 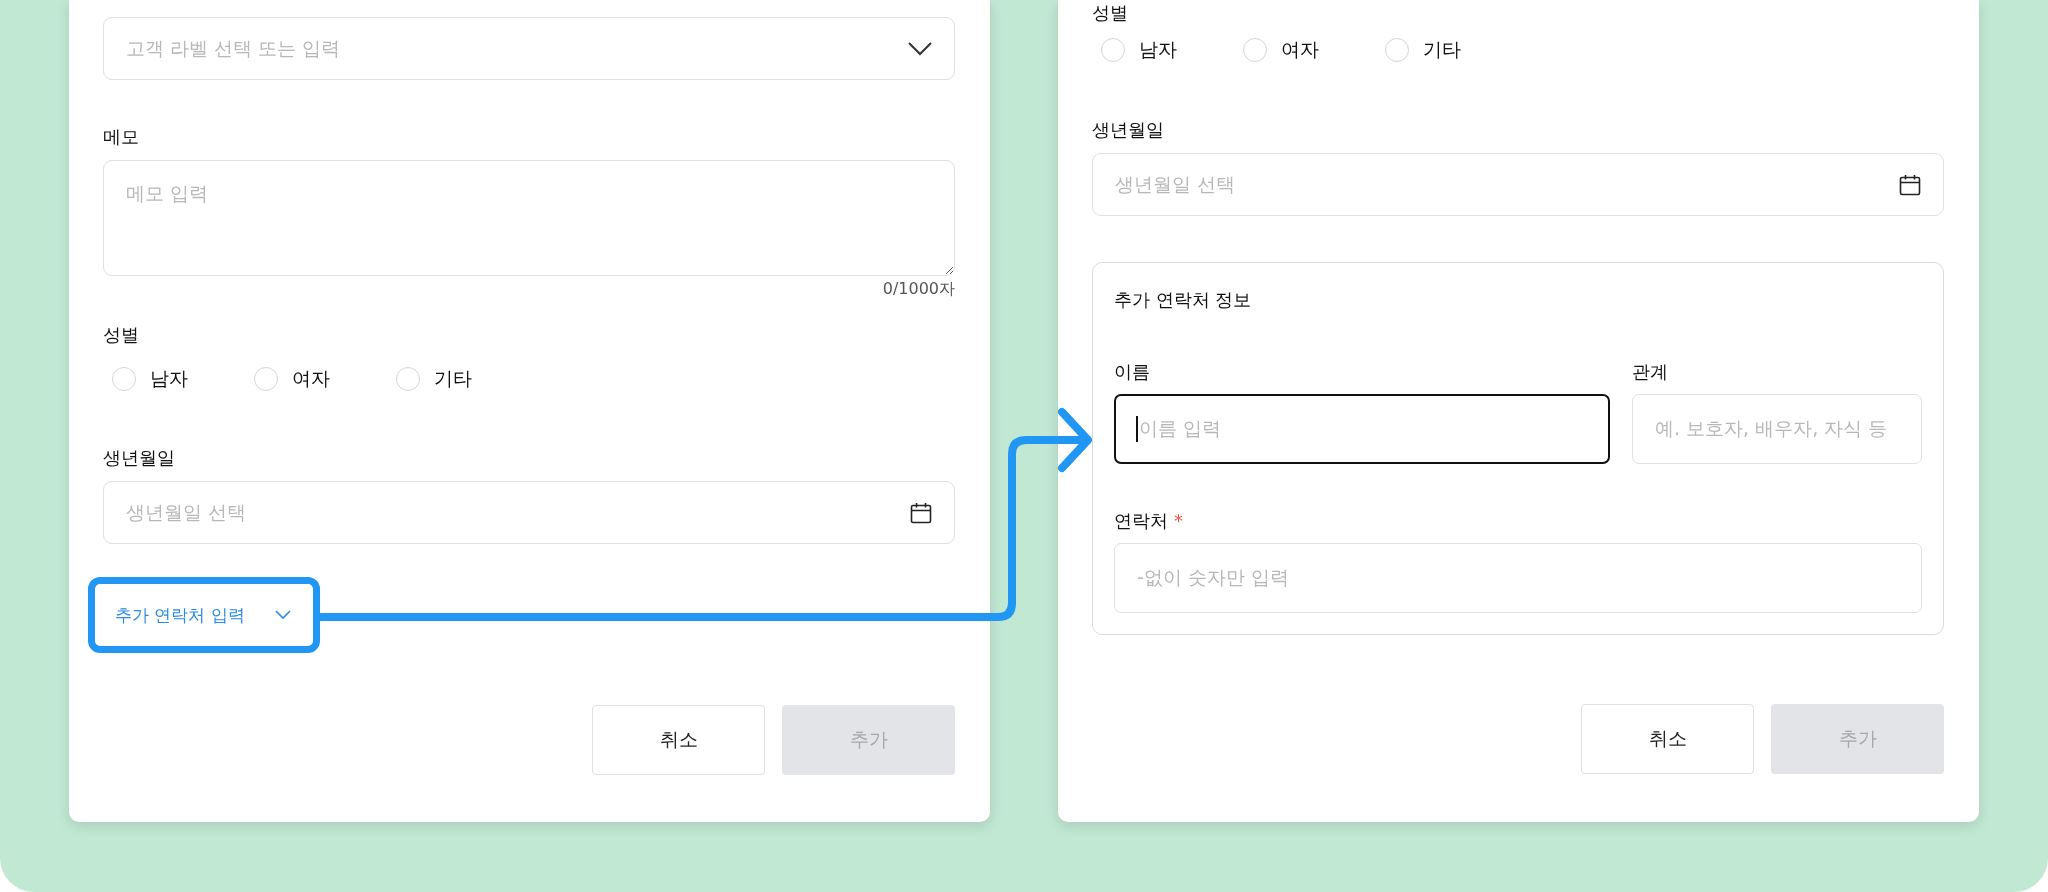 I want to click on add-contact-toggle: 추가 연락처 입력, so click(x=204, y=615).